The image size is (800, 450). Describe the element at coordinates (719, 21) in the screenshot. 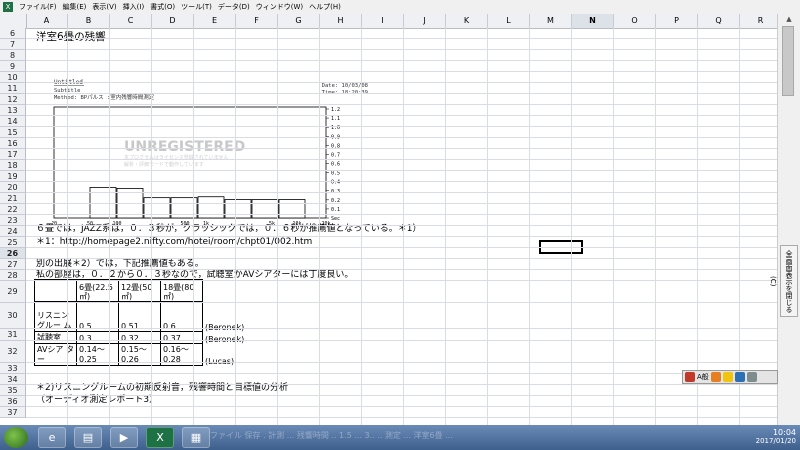

I see `column-header-q: Q` at that location.